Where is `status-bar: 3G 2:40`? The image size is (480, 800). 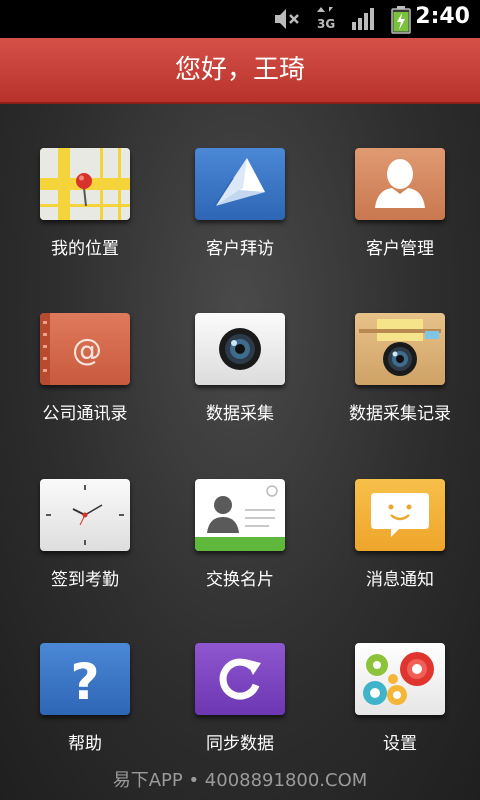 status-bar: 3G 2:40 is located at coordinates (240, 19).